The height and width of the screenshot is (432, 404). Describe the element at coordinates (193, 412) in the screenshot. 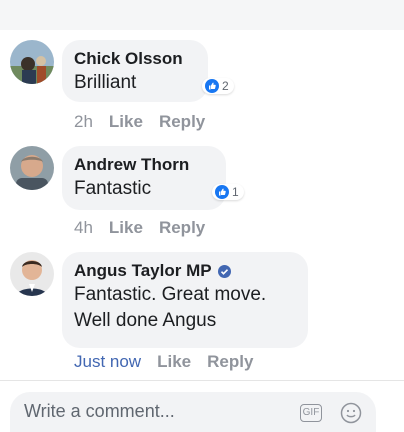

I see `comment-composer: Write a comment... GIF` at that location.